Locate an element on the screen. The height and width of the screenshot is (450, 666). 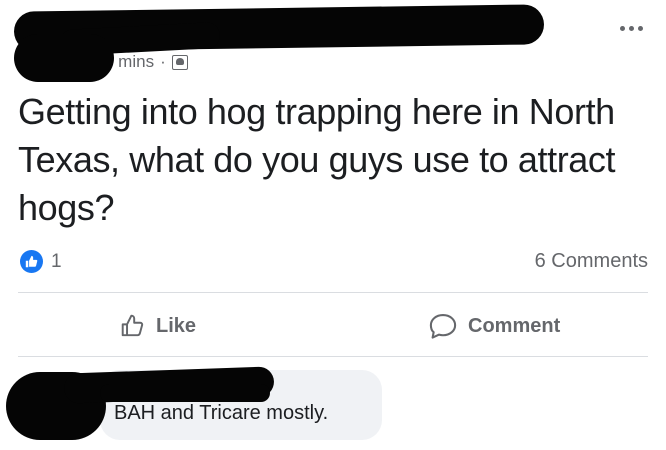
more-options-icon is located at coordinates (631, 28).